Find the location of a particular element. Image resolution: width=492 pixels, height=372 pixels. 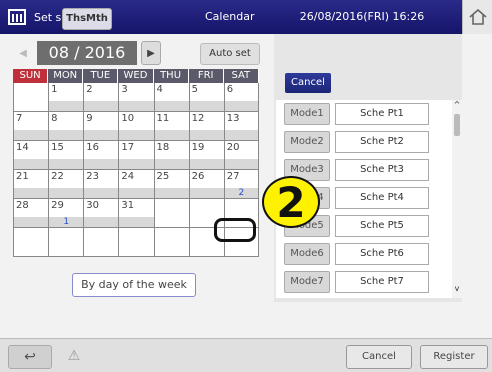

calendar-day-cell: 5 is located at coordinates (206, 97).